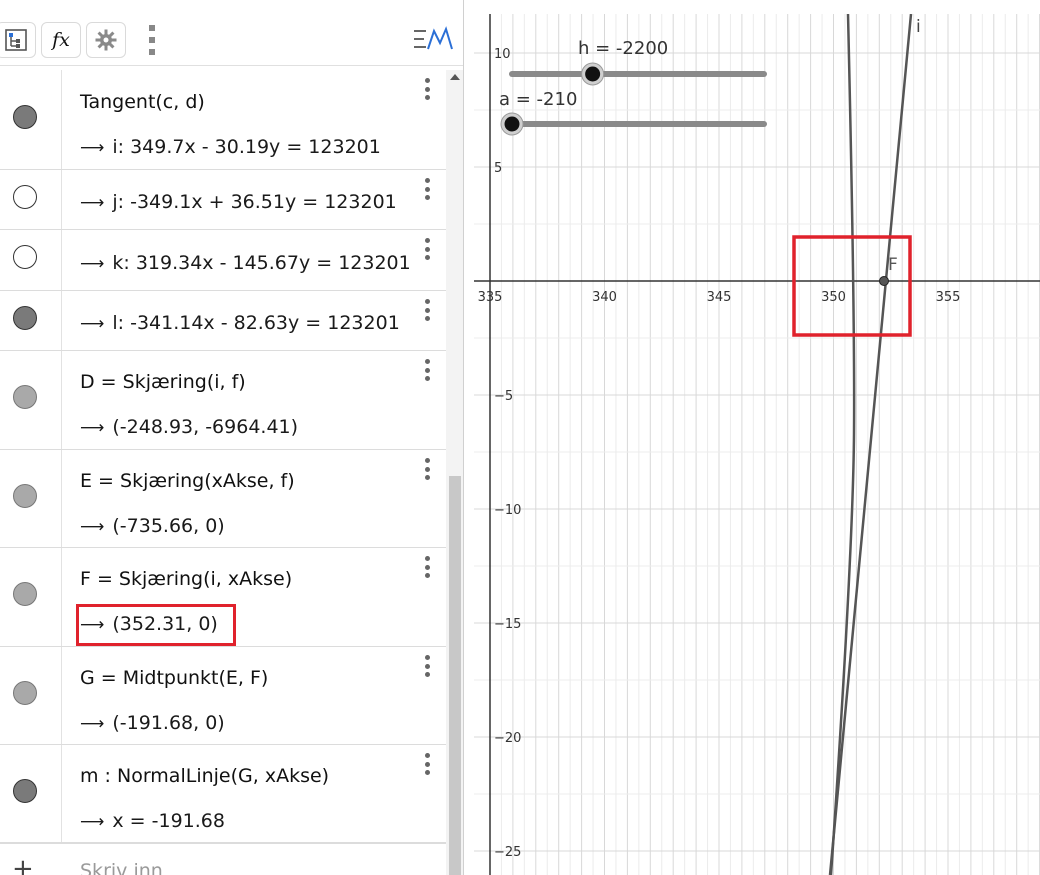 This screenshot has height=875, width=1040. What do you see at coordinates (223, 400) in the screenshot?
I see `algebra-item-D: D = Skjæring(i, f) ⟶ (-248.93, -6964.41)` at bounding box center [223, 400].